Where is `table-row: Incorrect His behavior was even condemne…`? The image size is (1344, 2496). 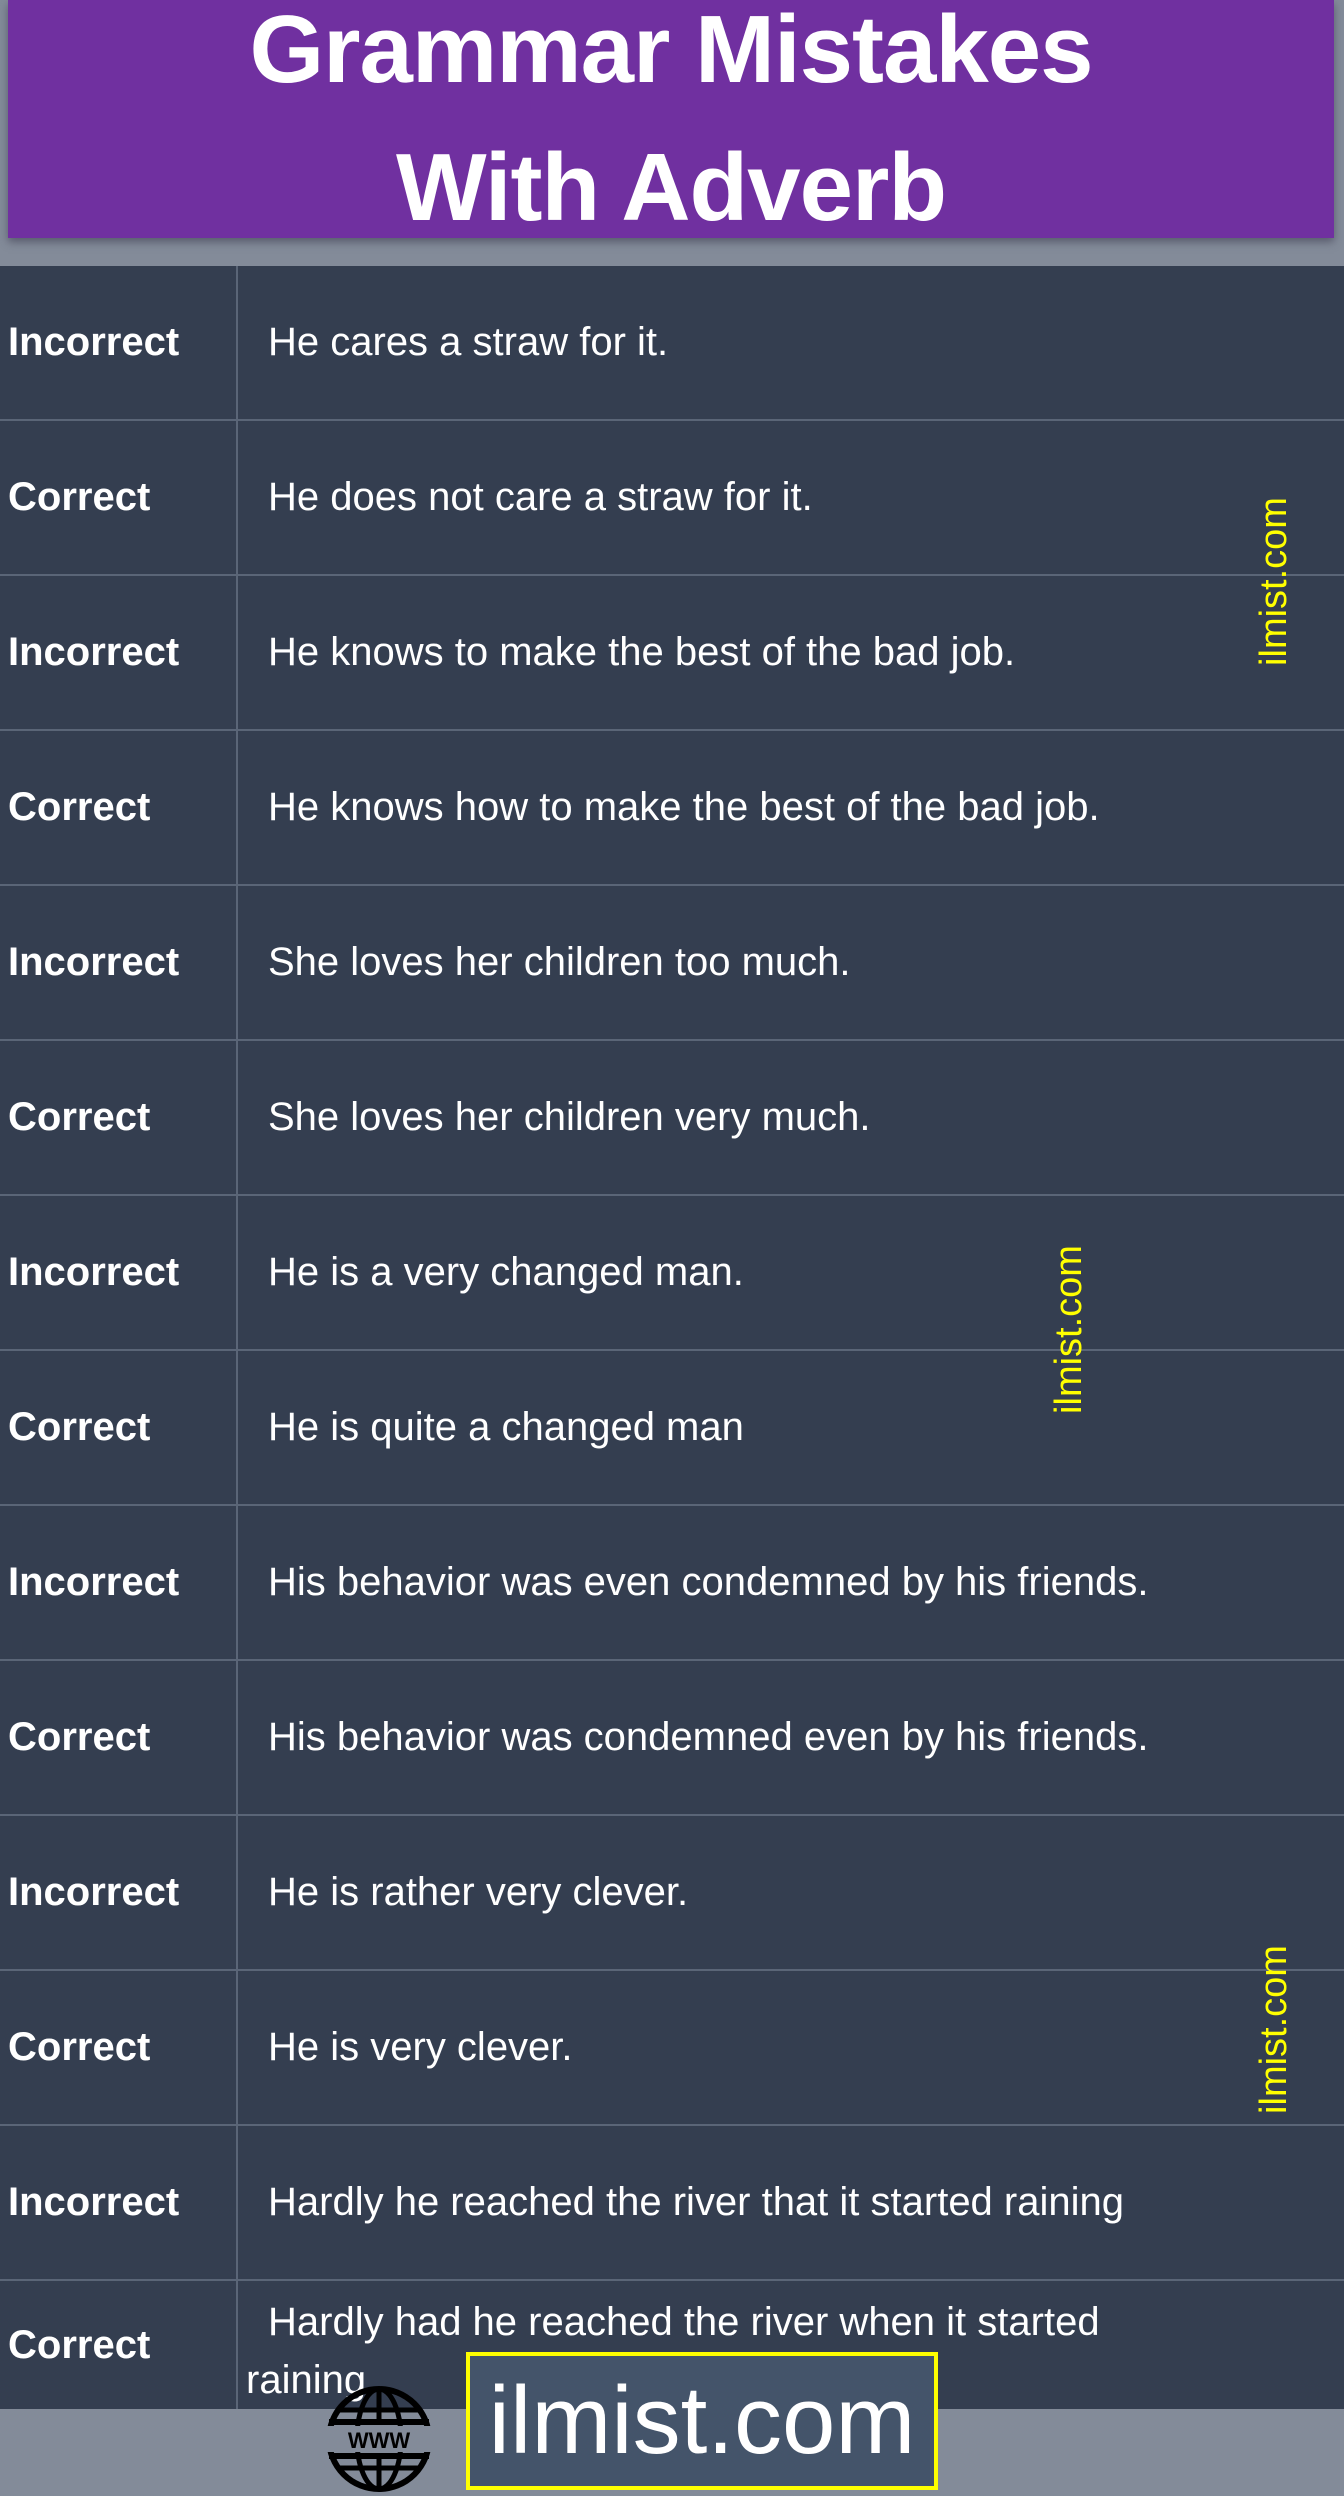 table-row: Incorrect His behavior was even condemne… is located at coordinates (672, 1583).